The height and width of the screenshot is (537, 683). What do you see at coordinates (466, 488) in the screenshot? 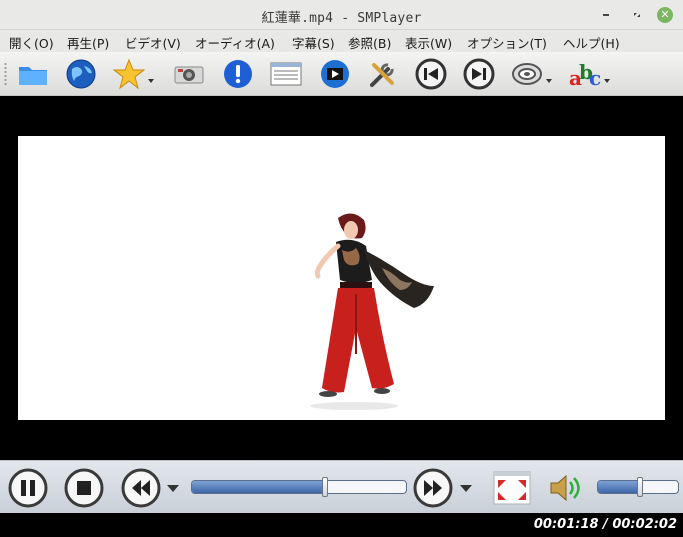
I see `forward-dropdown-icon` at bounding box center [466, 488].